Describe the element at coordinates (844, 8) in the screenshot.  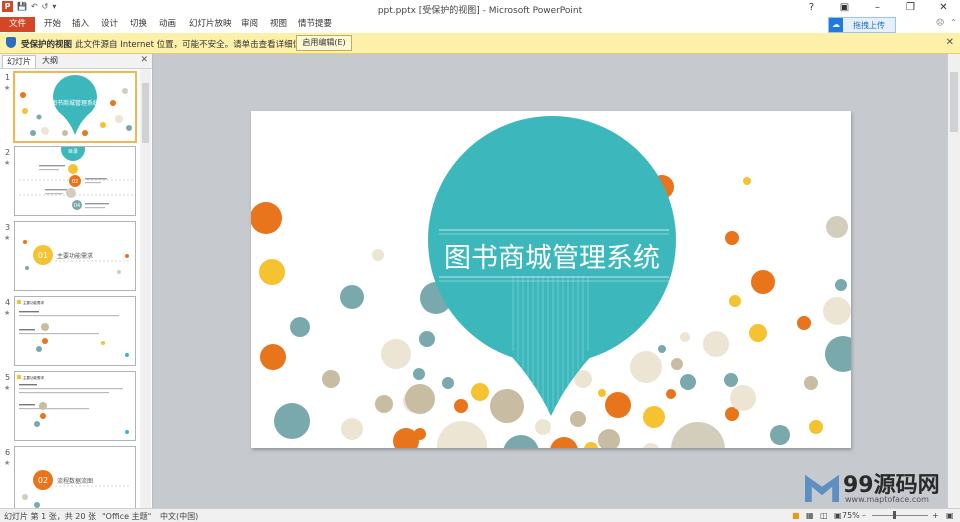
I see `ribbon-display-icon: ▣` at that location.